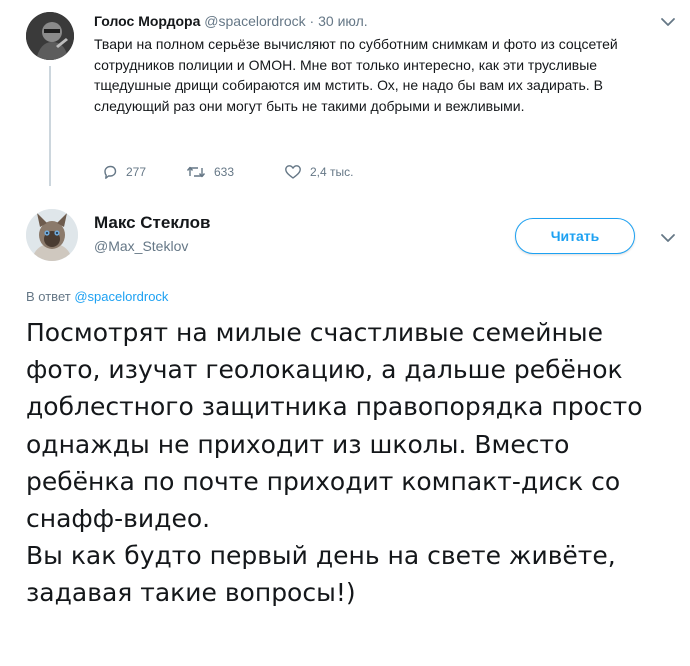 This screenshot has height=666, width=690. Describe the element at coordinates (141, 246) in the screenshot. I see `main-author-handle: @Max_Steklov` at that location.